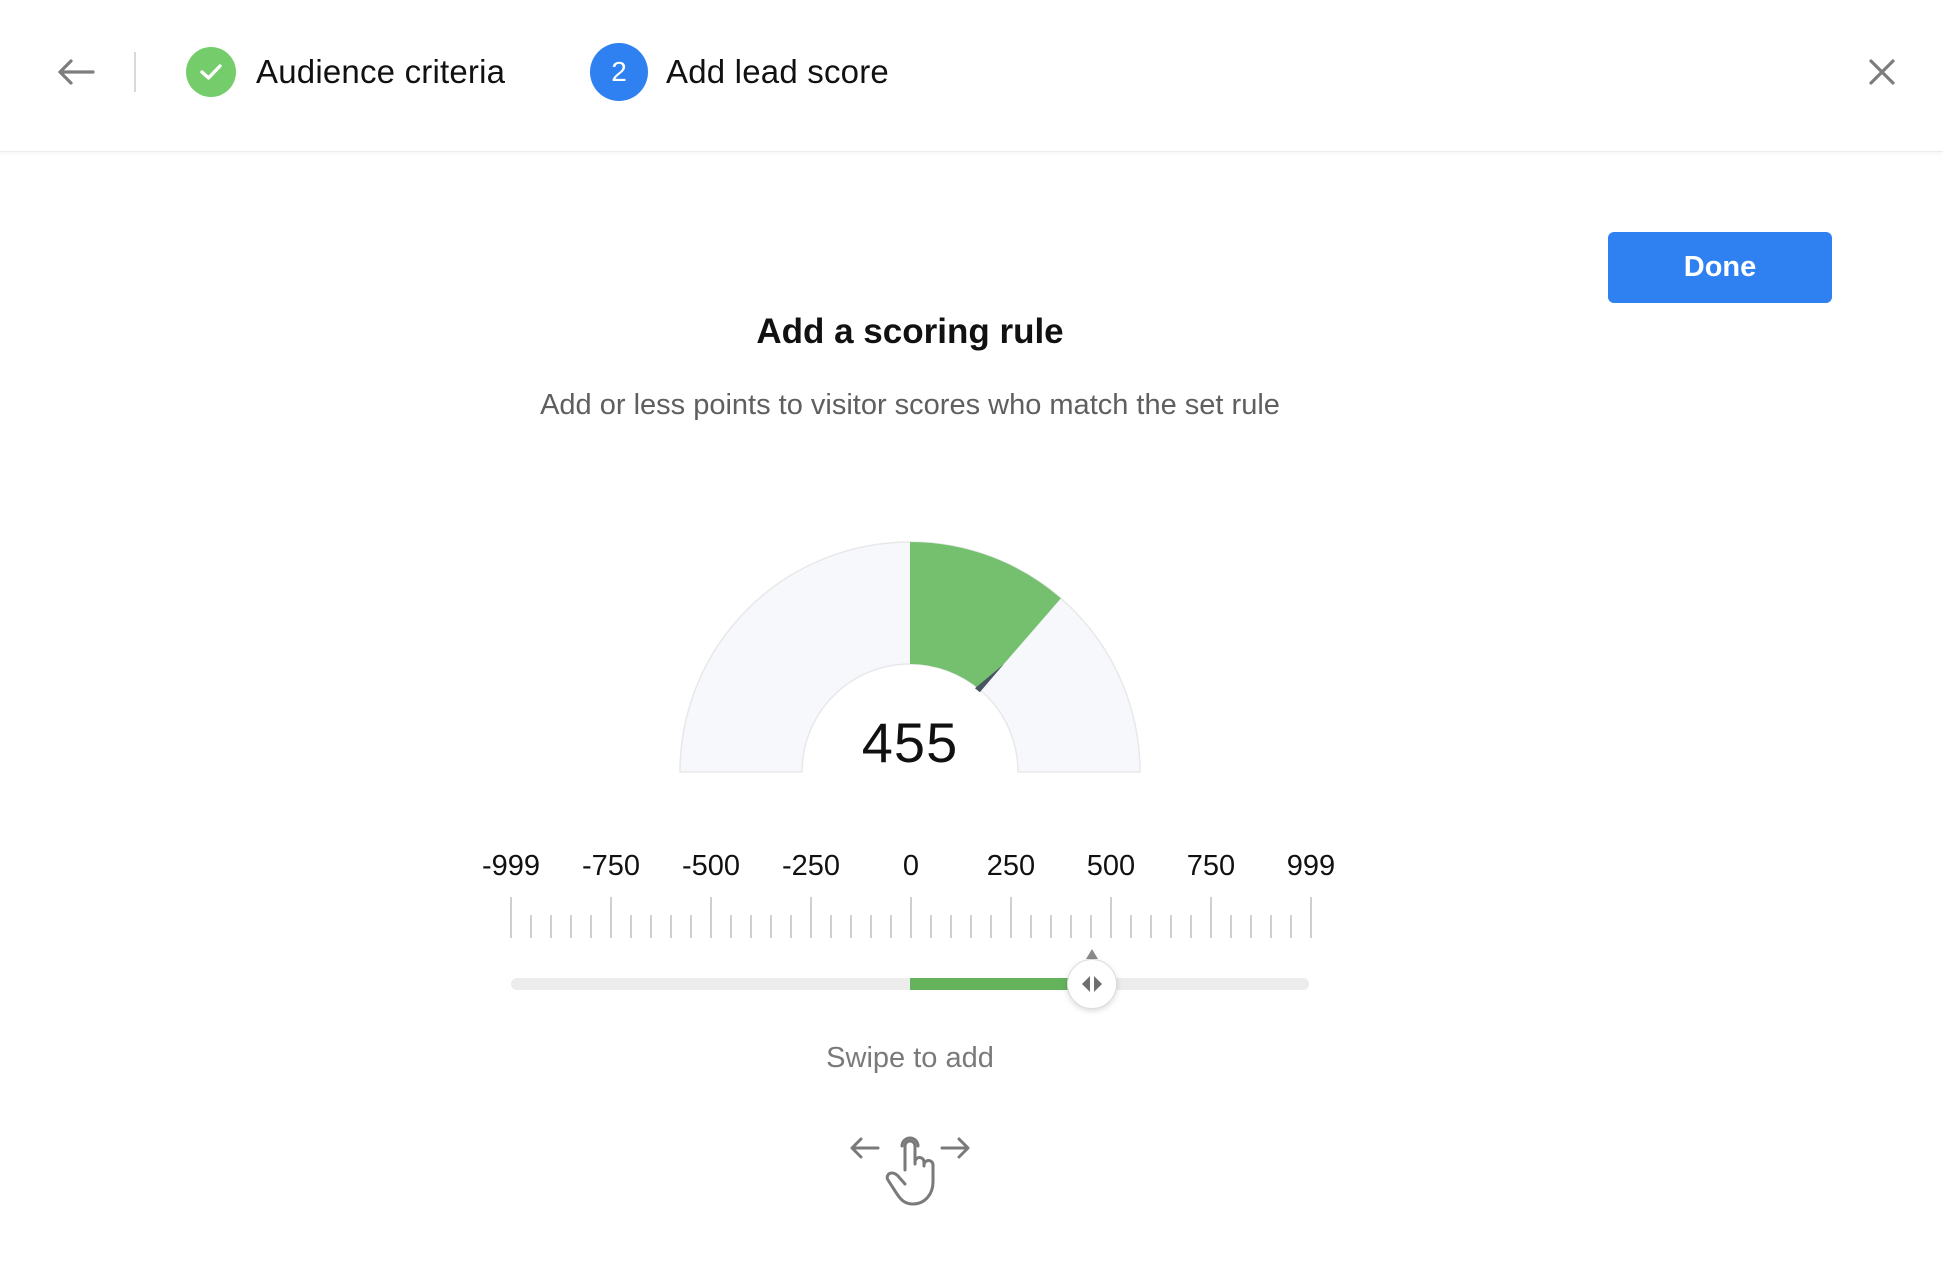  I want to click on slider-fill, so click(1001, 984).